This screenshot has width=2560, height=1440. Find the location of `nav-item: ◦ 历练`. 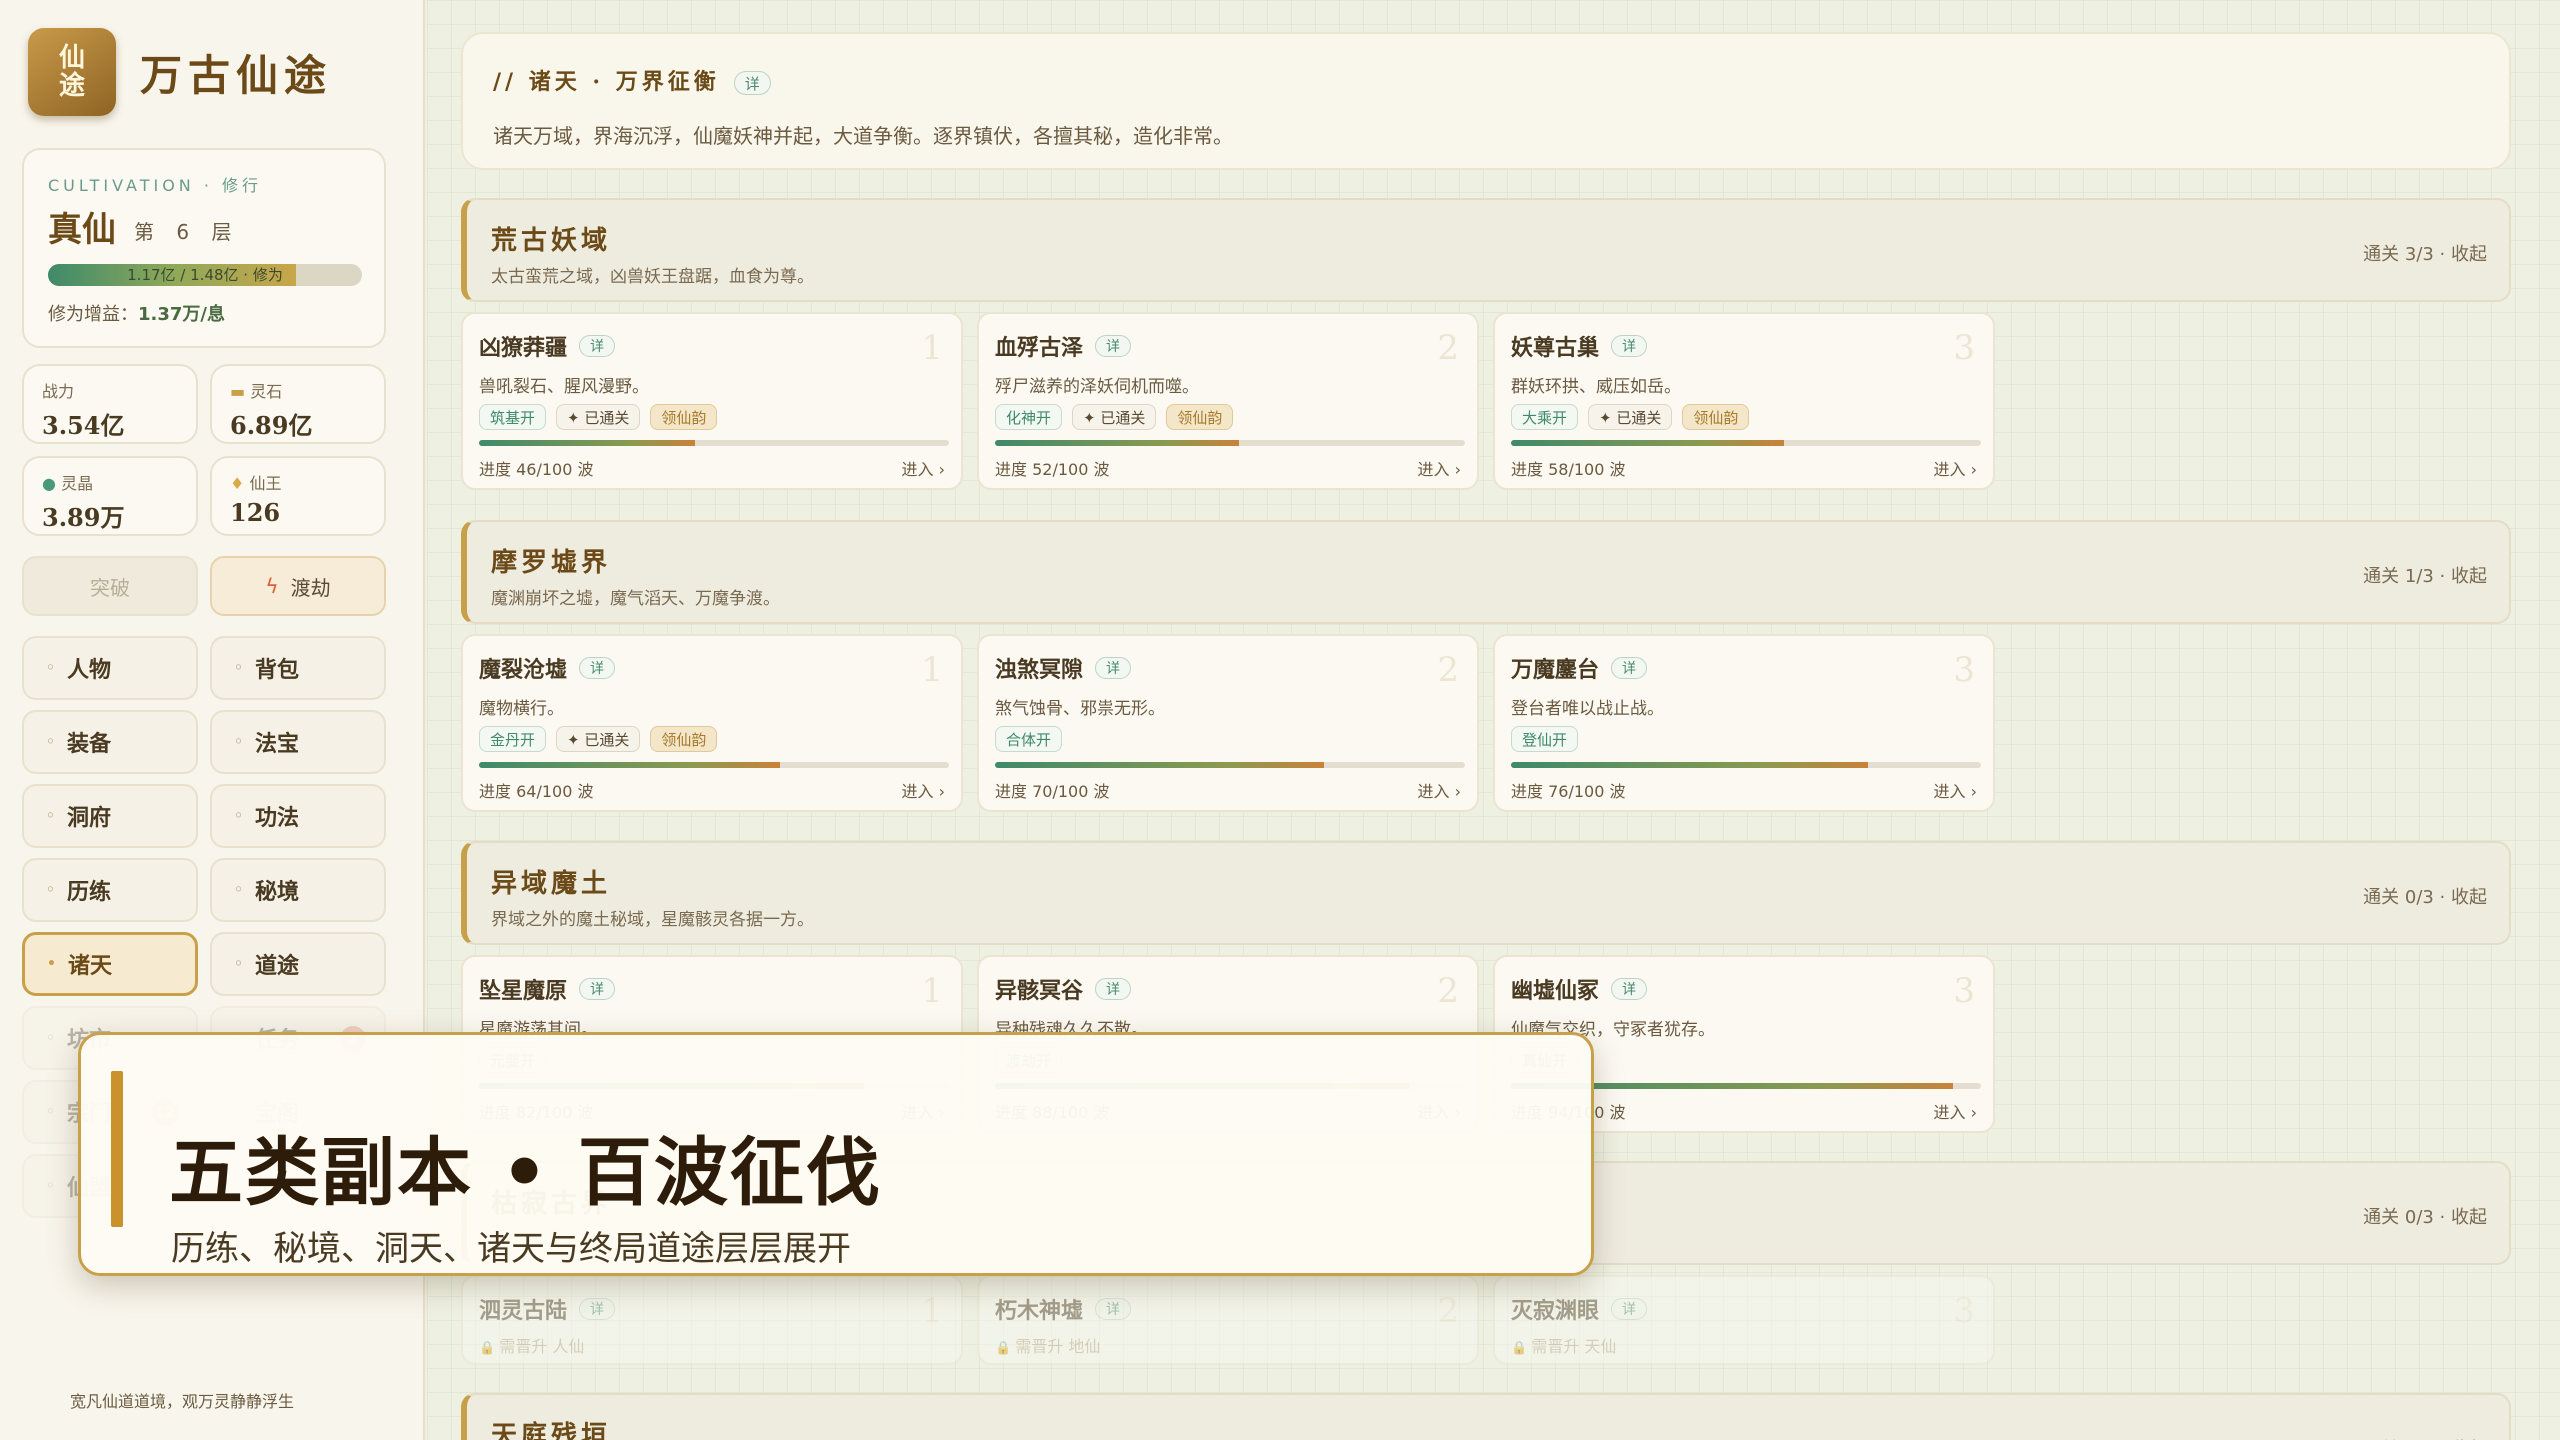

nav-item: ◦ 历练 is located at coordinates (110, 890).